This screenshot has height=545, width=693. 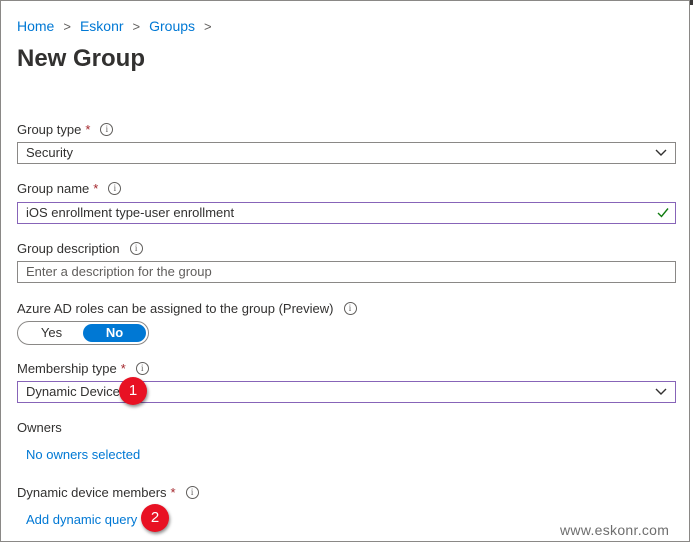 I want to click on group-type-label: Group type * i, so click(x=65, y=129).